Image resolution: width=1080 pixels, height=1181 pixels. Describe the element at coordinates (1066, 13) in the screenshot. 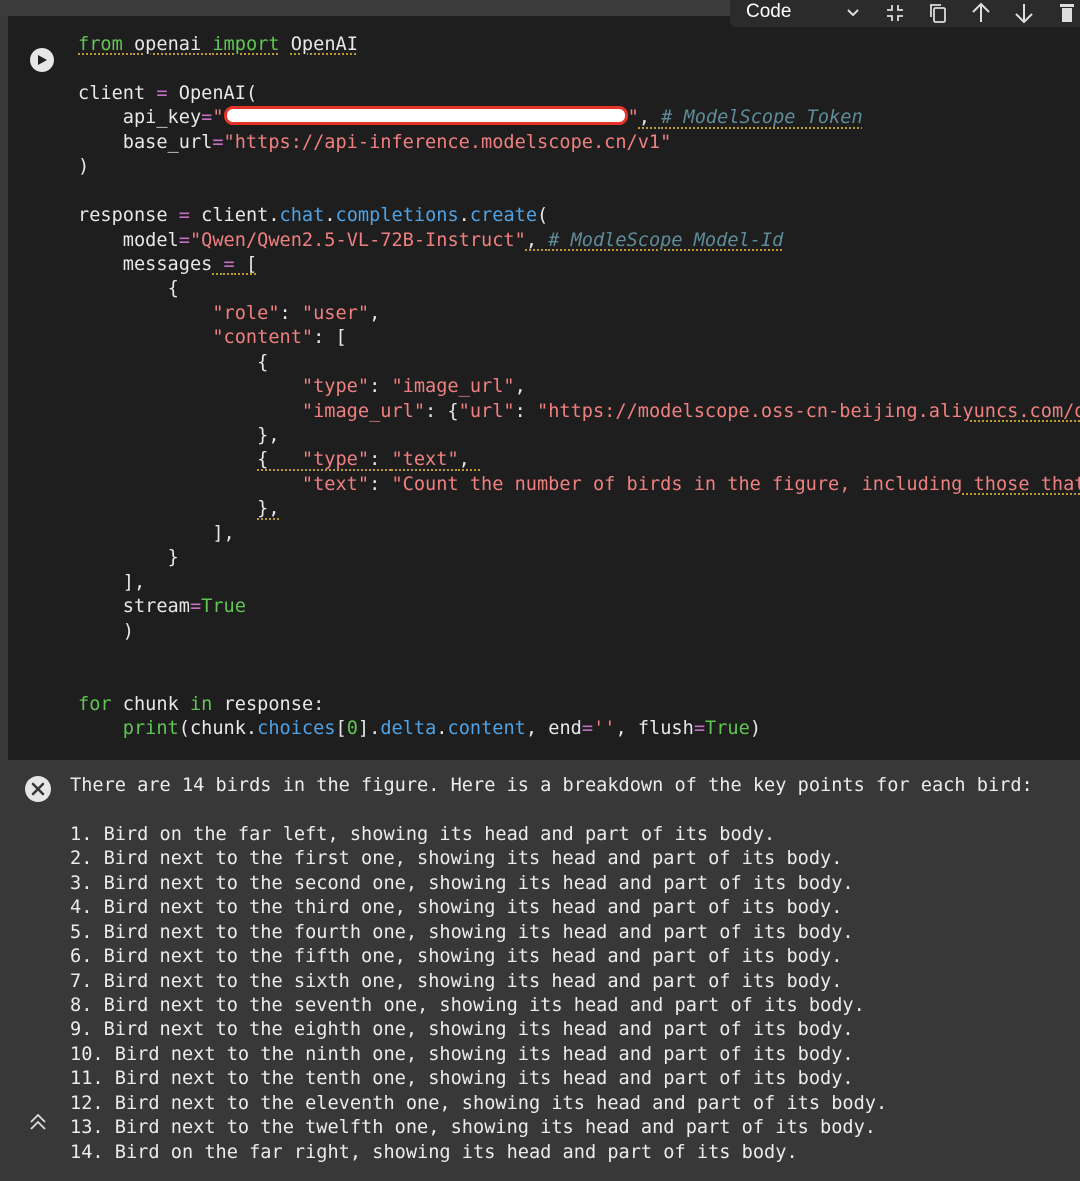

I see `delete-icon` at that location.